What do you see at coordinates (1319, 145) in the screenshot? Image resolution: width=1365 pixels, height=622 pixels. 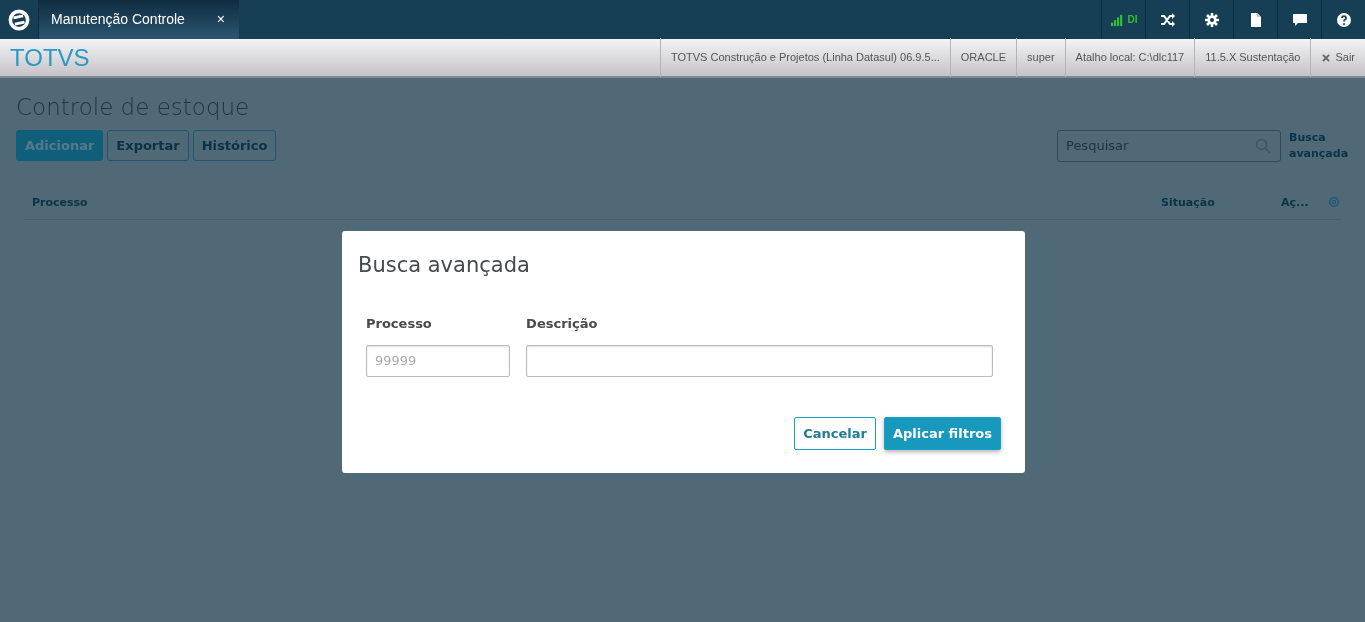 I see `advanced-search-link: Busca avançada` at bounding box center [1319, 145].